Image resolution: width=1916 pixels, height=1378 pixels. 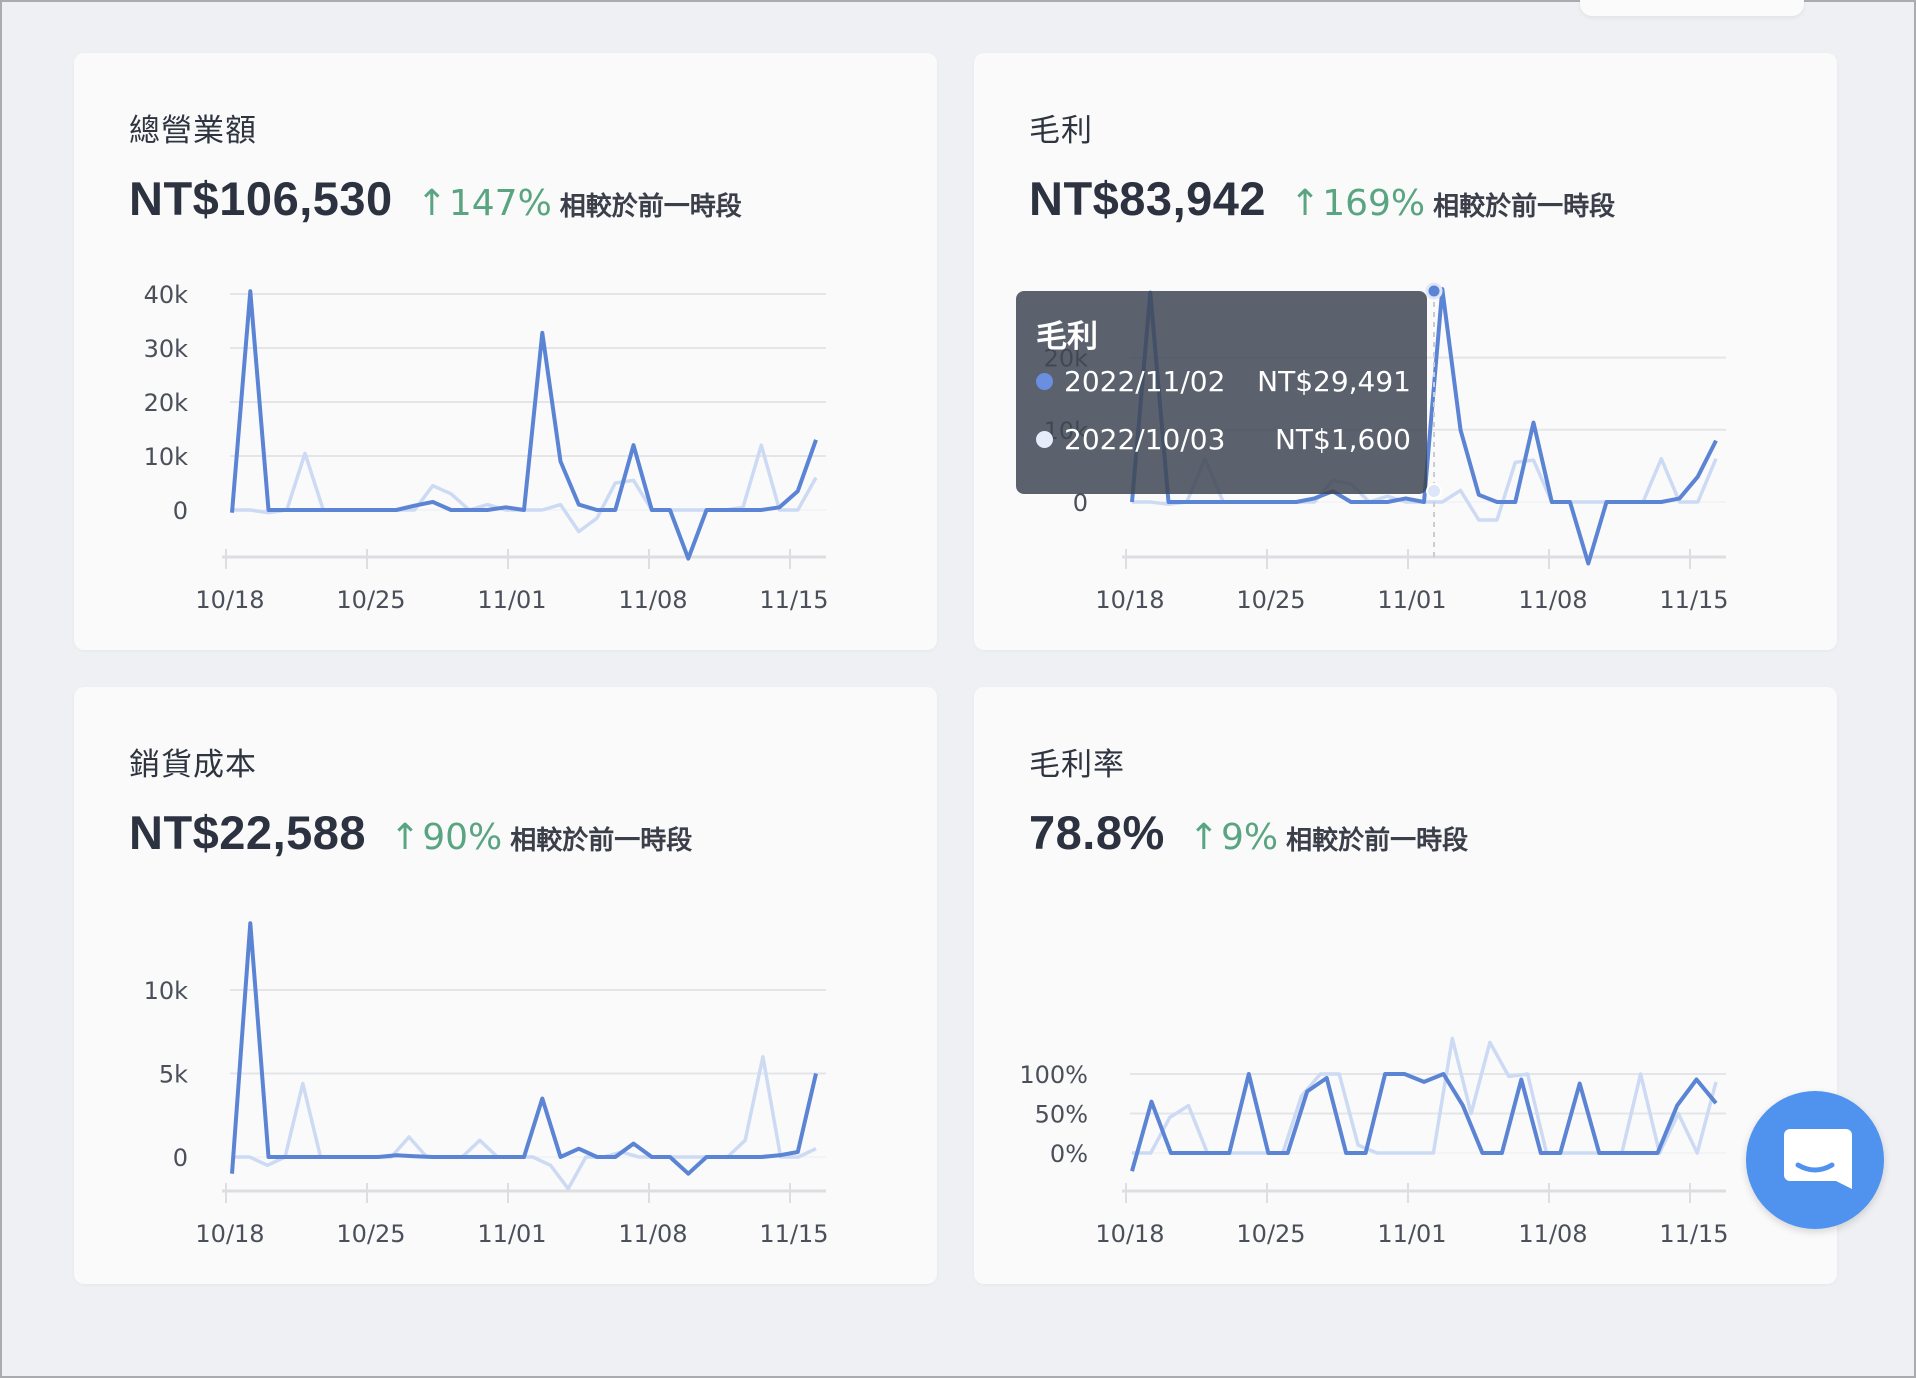 I want to click on chat-launcher-button, so click(x=1815, y=1160).